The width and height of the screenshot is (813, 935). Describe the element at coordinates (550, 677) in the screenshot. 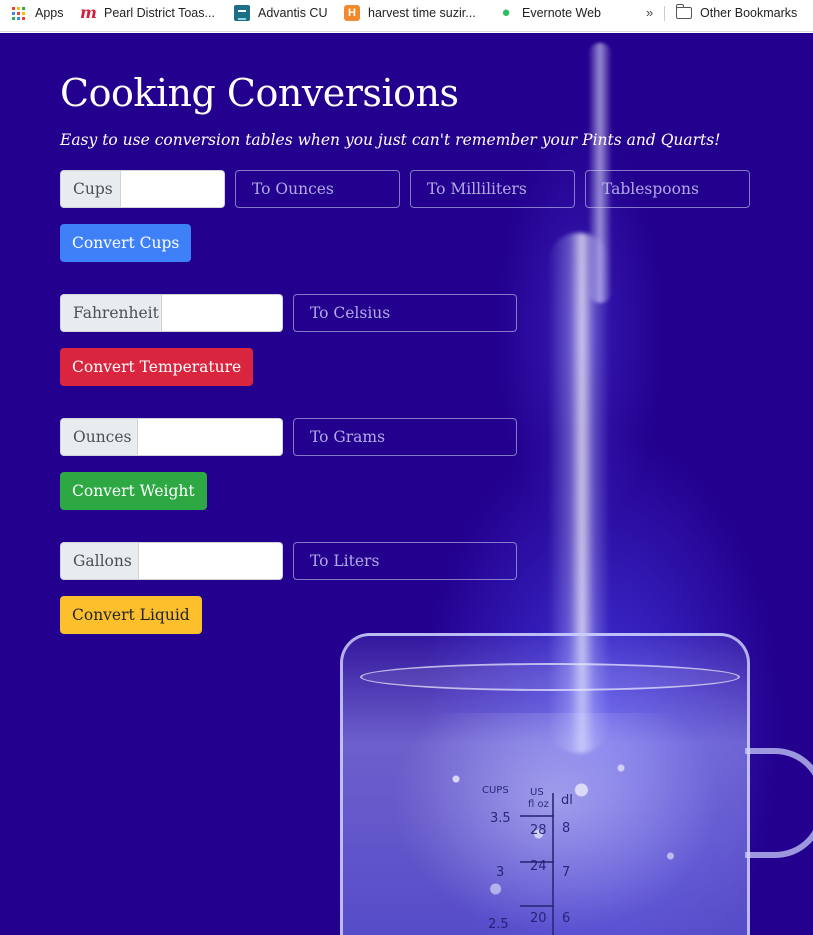

I see `beaker-rim` at that location.